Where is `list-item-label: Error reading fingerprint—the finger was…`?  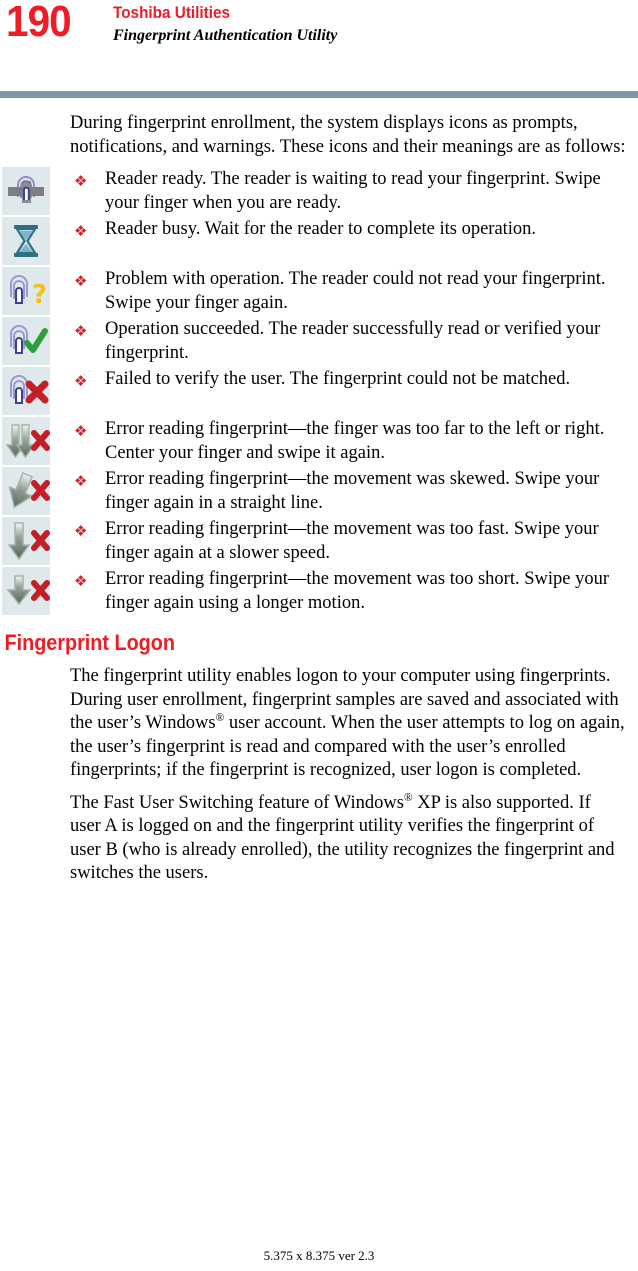 list-item-label: Error reading fingerprint—the finger was… is located at coordinates (355, 441).